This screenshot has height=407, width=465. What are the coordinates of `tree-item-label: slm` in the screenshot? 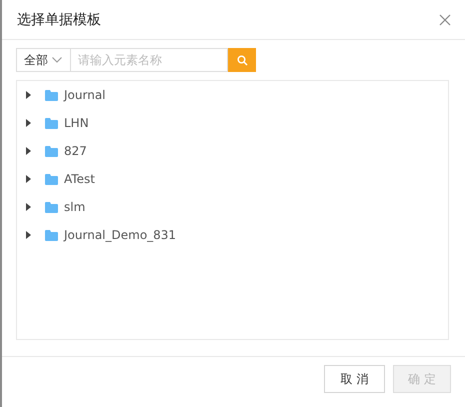 It's located at (75, 207).